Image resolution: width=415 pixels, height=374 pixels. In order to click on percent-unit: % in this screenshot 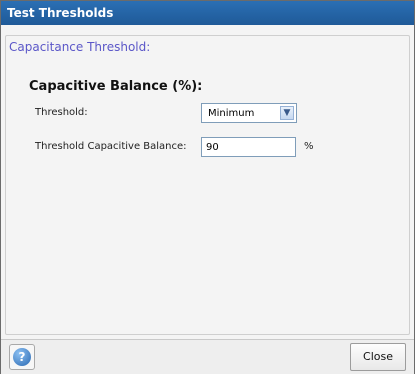, I will do `click(309, 146)`.